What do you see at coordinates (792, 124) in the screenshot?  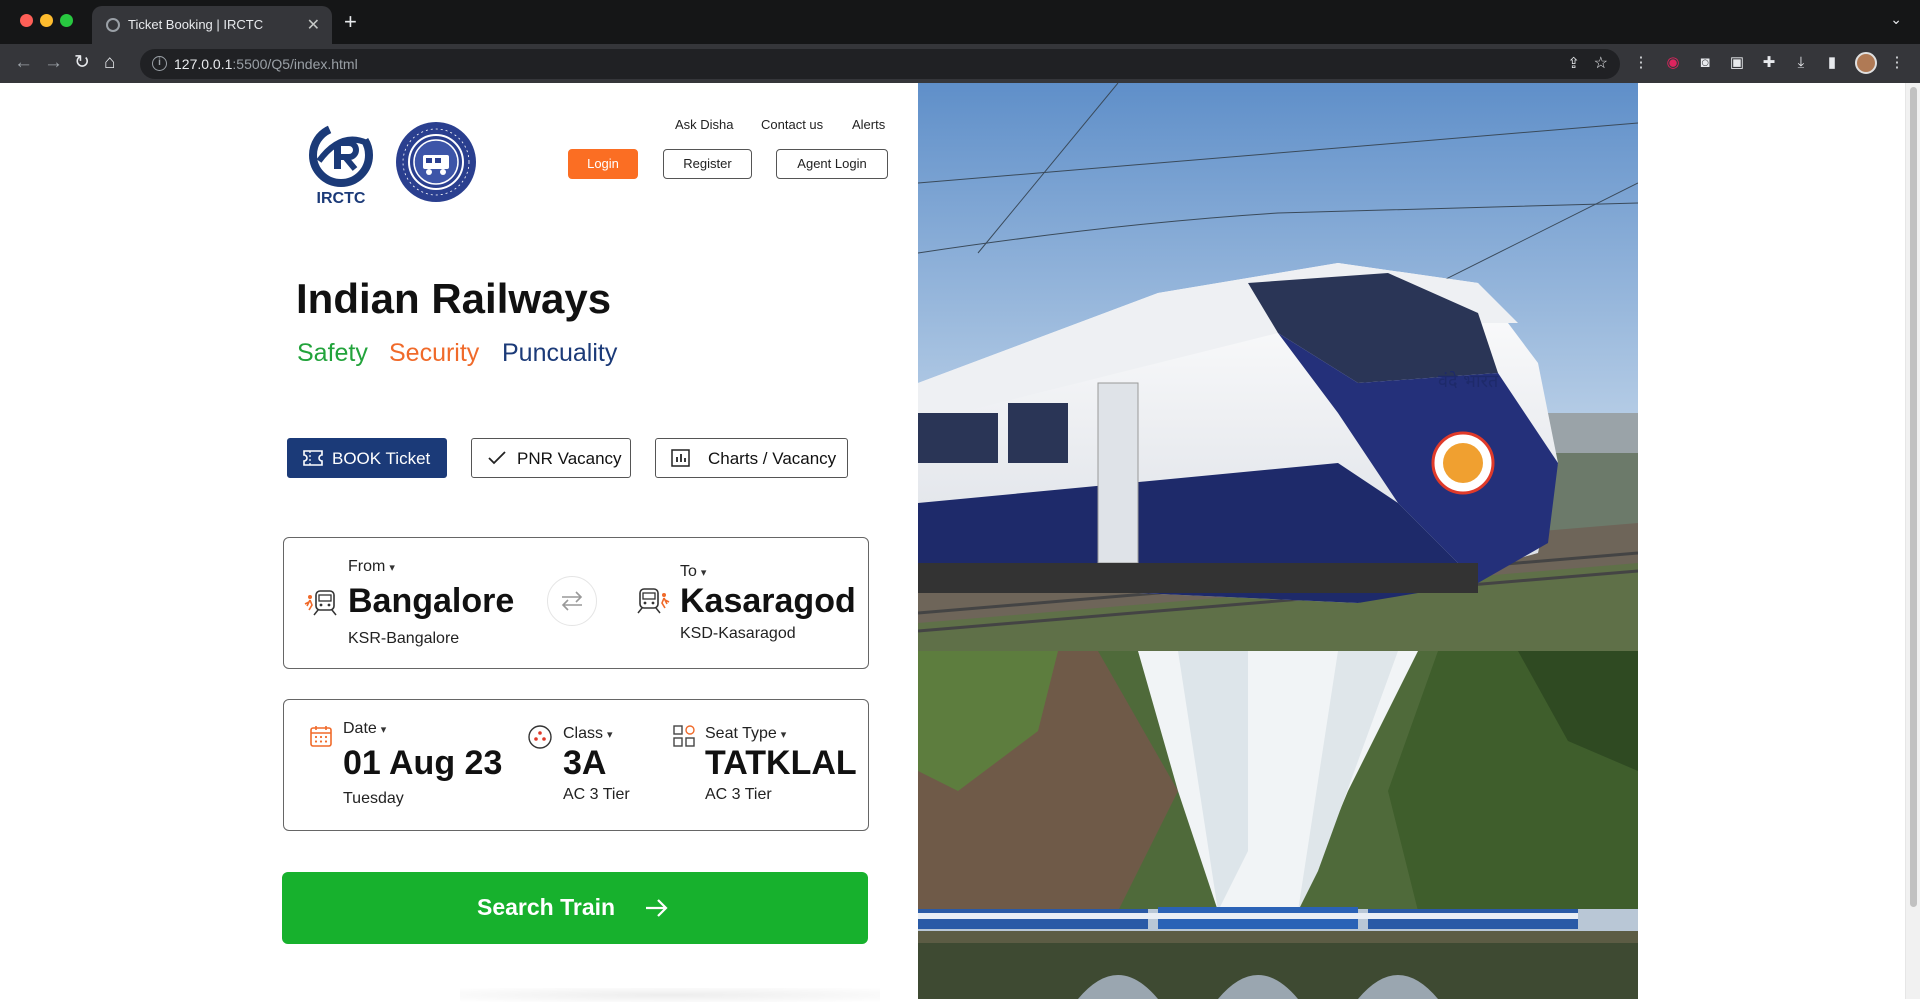 I see `contact-us-link: Contact us` at bounding box center [792, 124].